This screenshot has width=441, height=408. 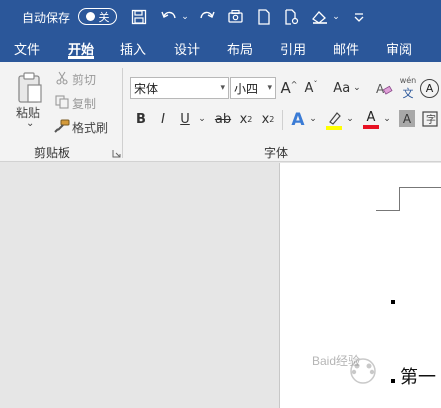 I want to click on copy-label: 复制, so click(x=84, y=103).